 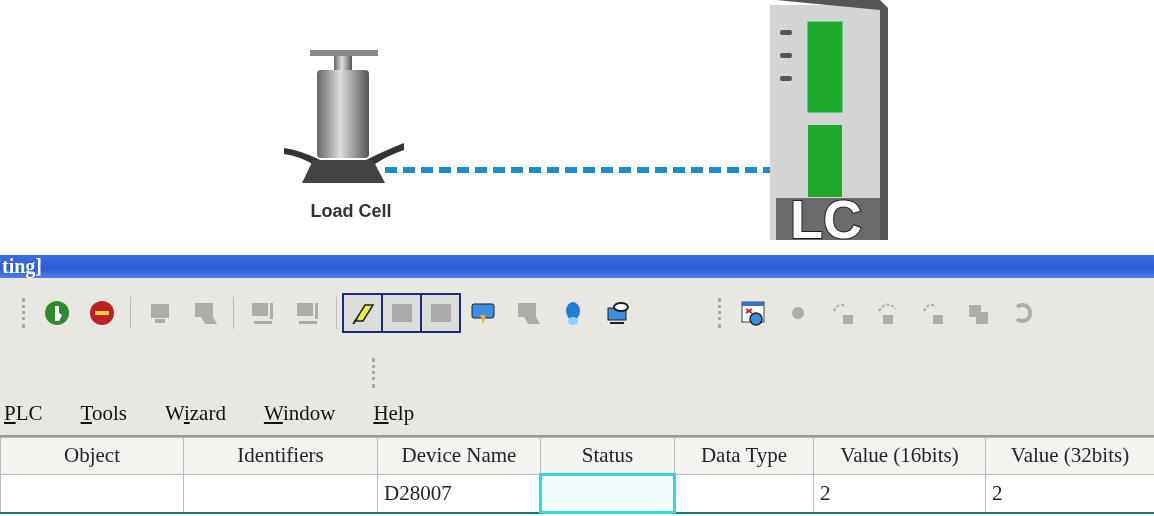 What do you see at coordinates (280, 456) in the screenshot?
I see `column-header: Identifiers` at bounding box center [280, 456].